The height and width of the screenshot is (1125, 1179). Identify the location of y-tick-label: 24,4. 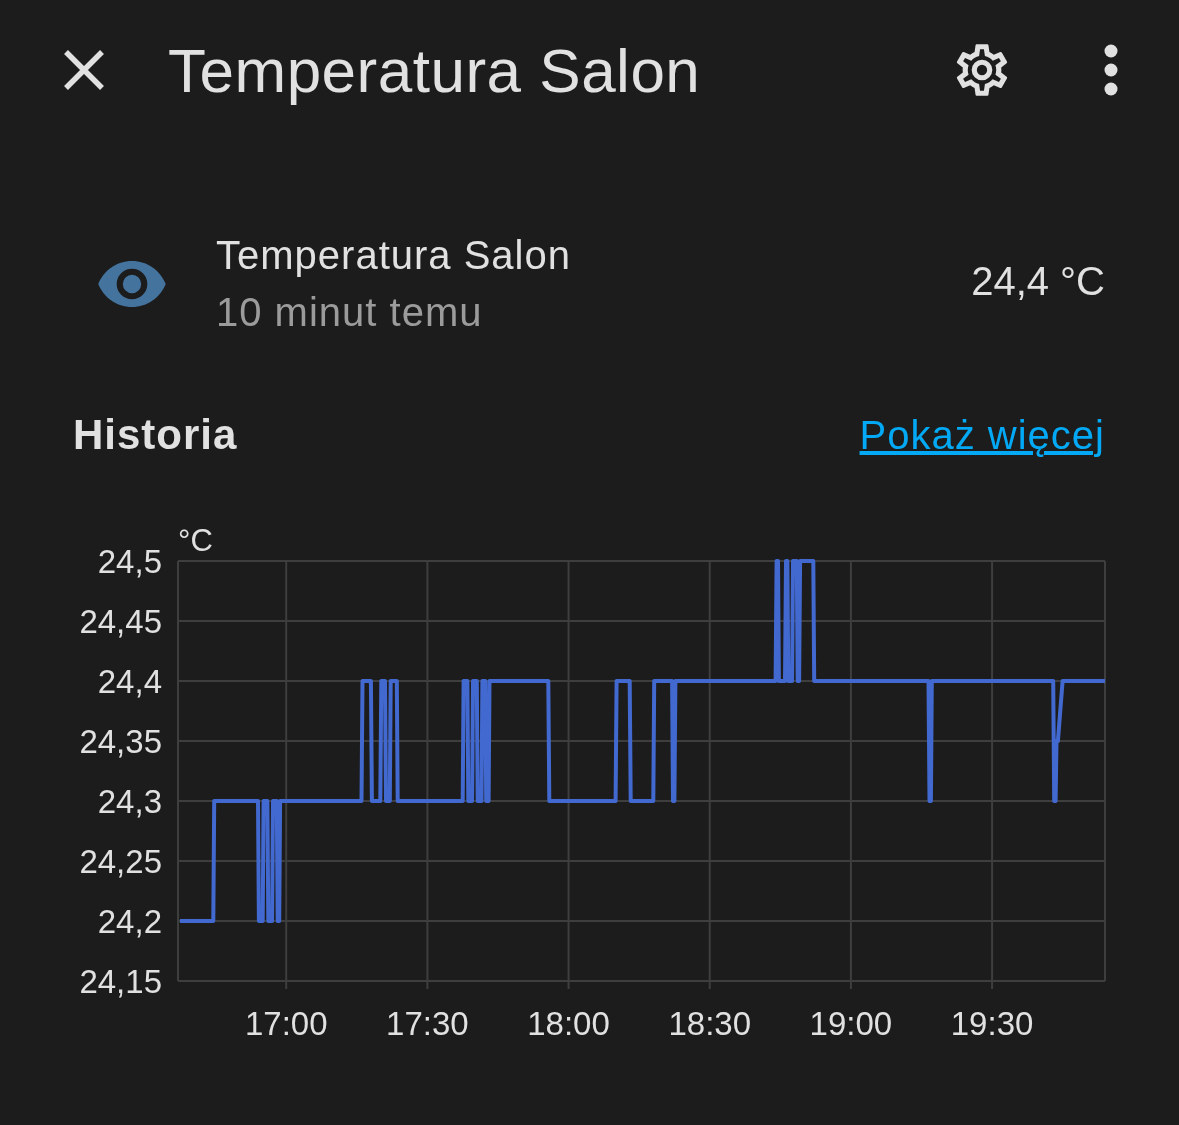
(129, 681).